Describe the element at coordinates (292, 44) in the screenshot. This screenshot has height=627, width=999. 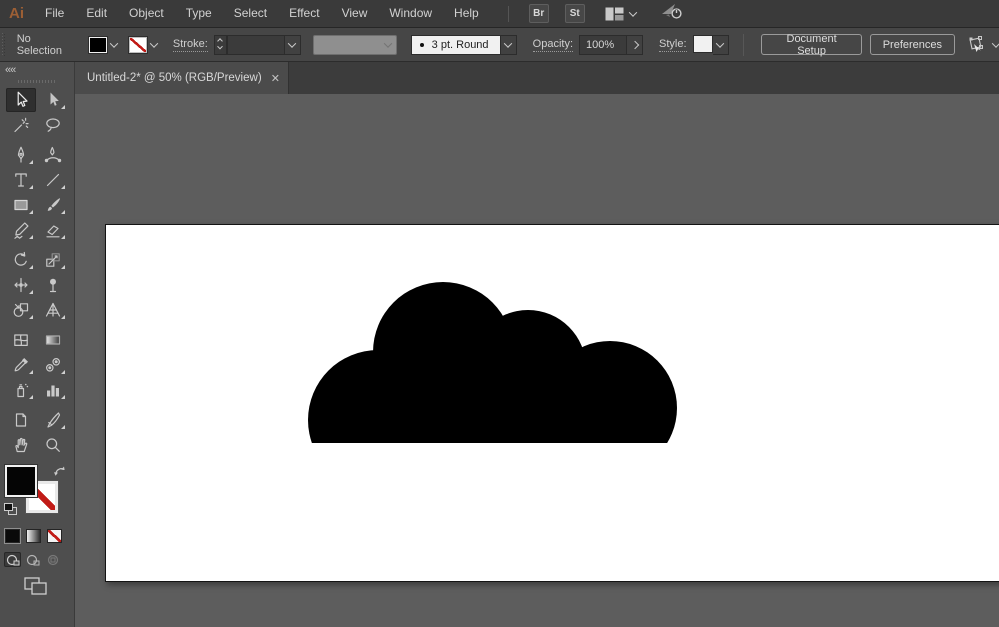
I see `stroke-width-chevron` at that location.